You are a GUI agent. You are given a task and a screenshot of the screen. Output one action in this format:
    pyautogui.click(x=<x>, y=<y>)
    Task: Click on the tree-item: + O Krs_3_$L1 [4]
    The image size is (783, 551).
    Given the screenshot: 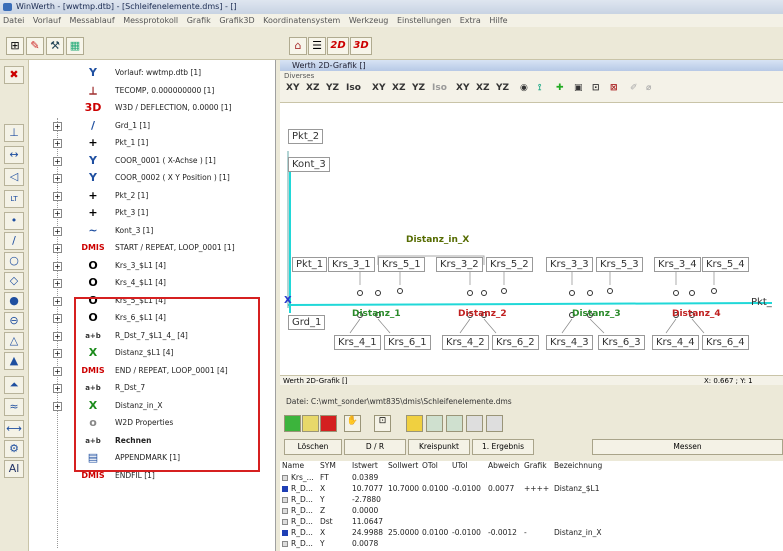 What is the action you would take?
    pyautogui.click(x=152, y=266)
    